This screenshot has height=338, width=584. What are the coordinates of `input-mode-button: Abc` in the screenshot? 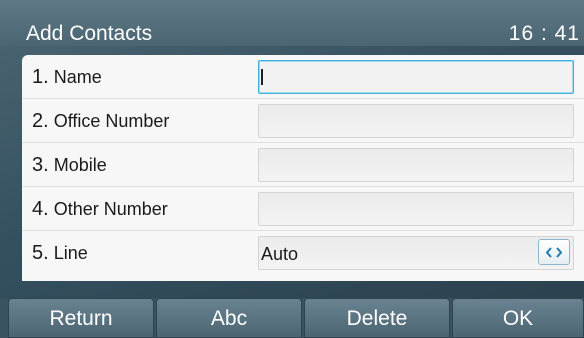 It's located at (229, 318).